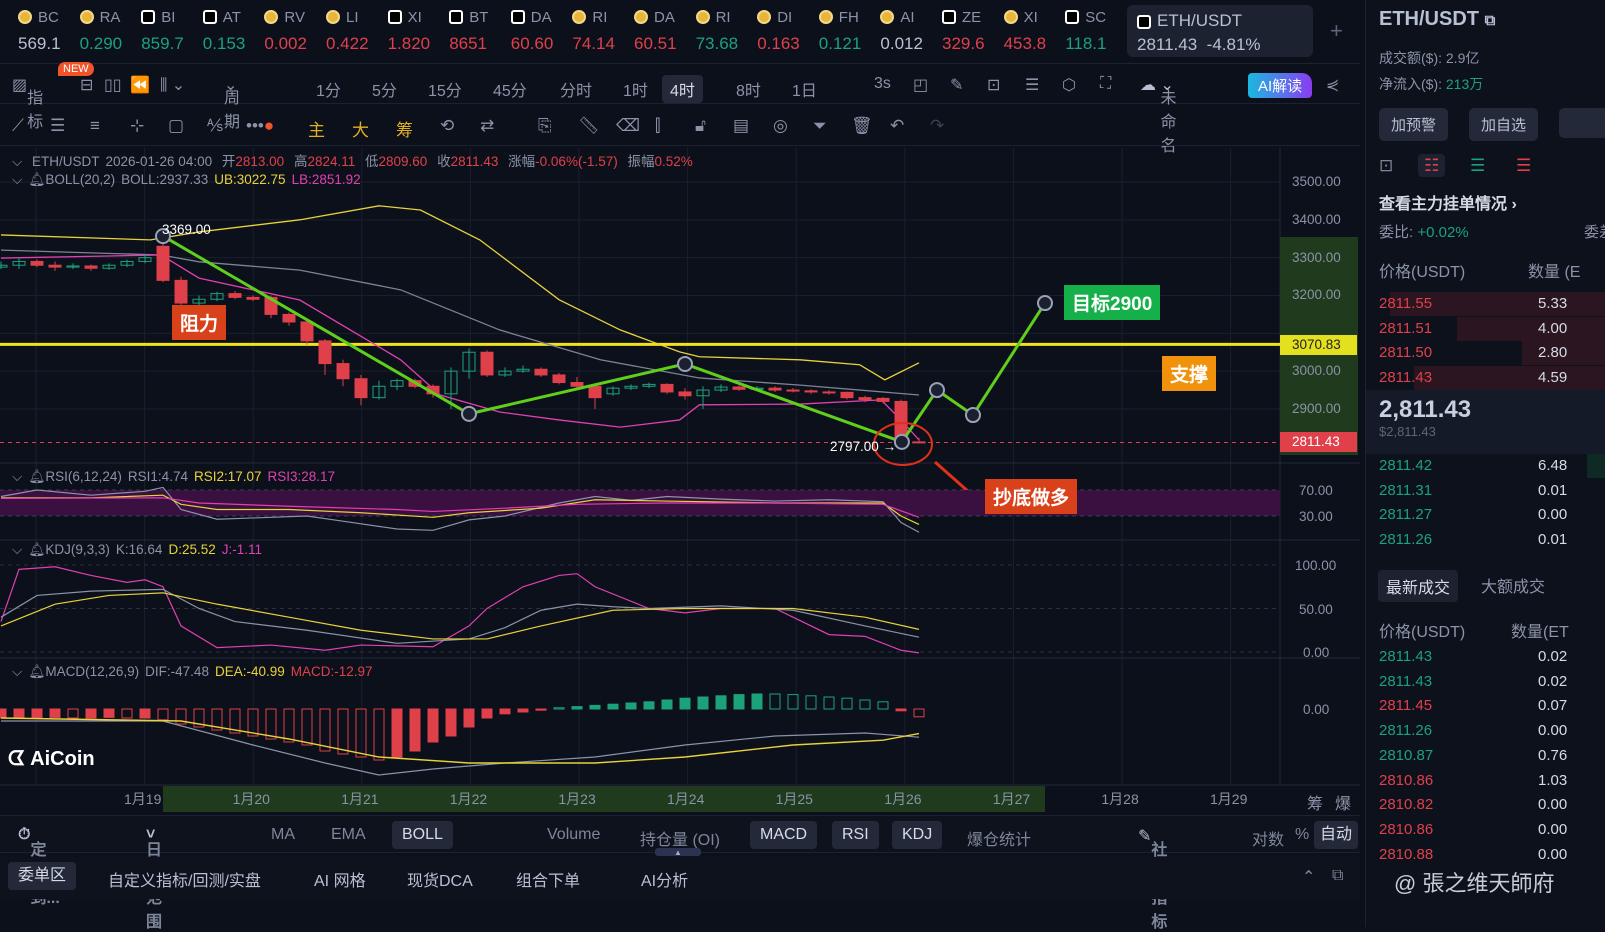 Image resolution: width=1605 pixels, height=932 pixels. Describe the element at coordinates (1414, 124) in the screenshot. I see `add-alert-button: 加预警` at that location.